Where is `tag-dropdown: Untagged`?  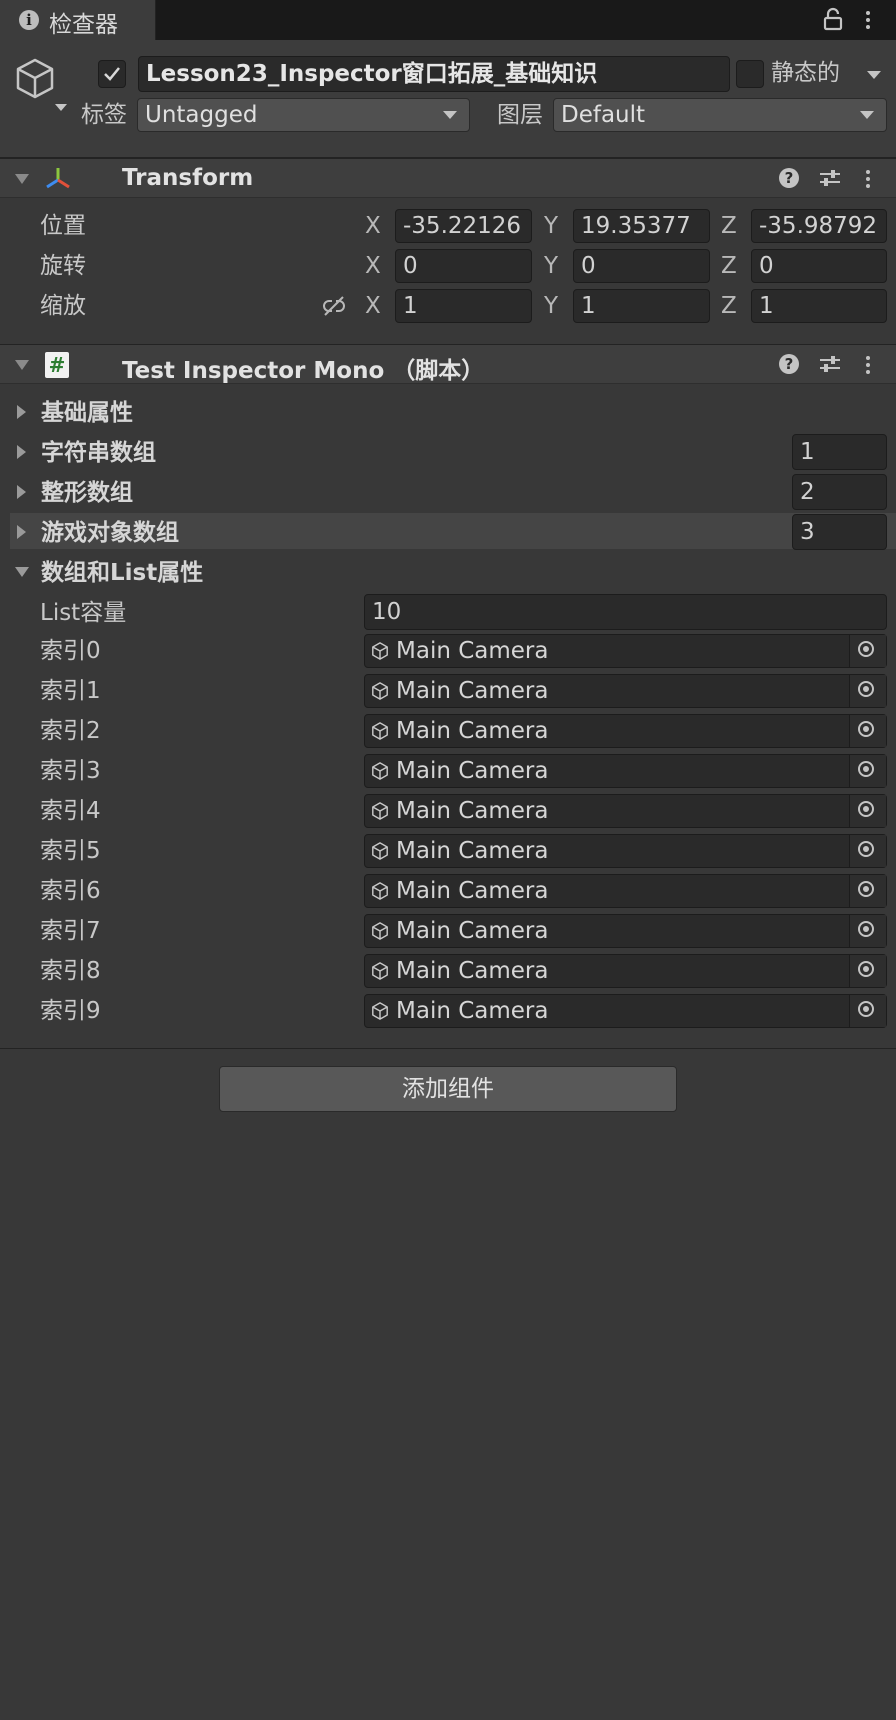 tag-dropdown: Untagged is located at coordinates (303, 115).